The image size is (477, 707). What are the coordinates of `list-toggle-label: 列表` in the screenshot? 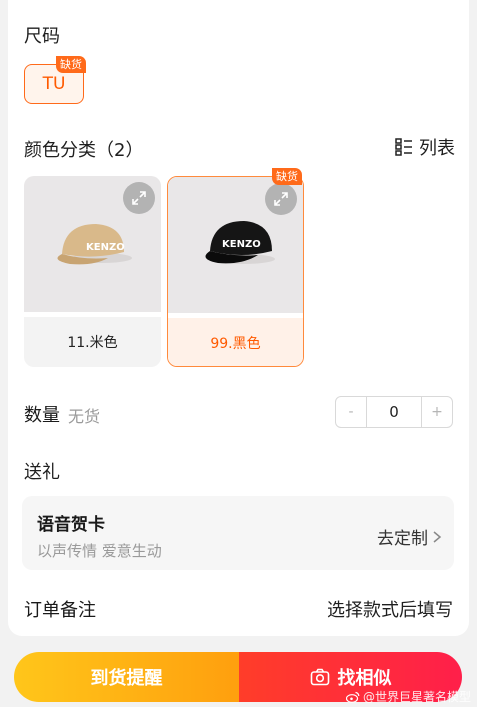 It's located at (437, 148).